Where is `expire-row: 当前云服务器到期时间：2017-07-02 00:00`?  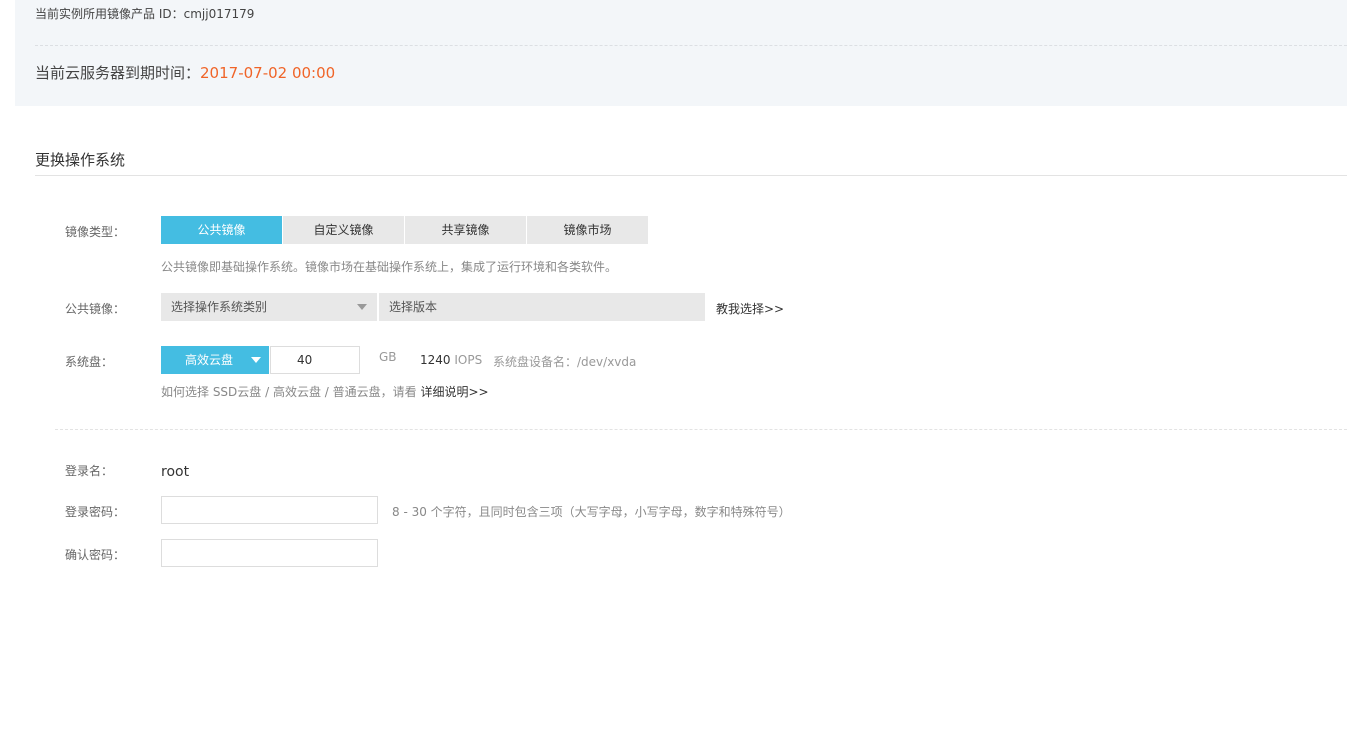
expire-row: 当前云服务器到期时间：2017-07-02 00:00 is located at coordinates (185, 72).